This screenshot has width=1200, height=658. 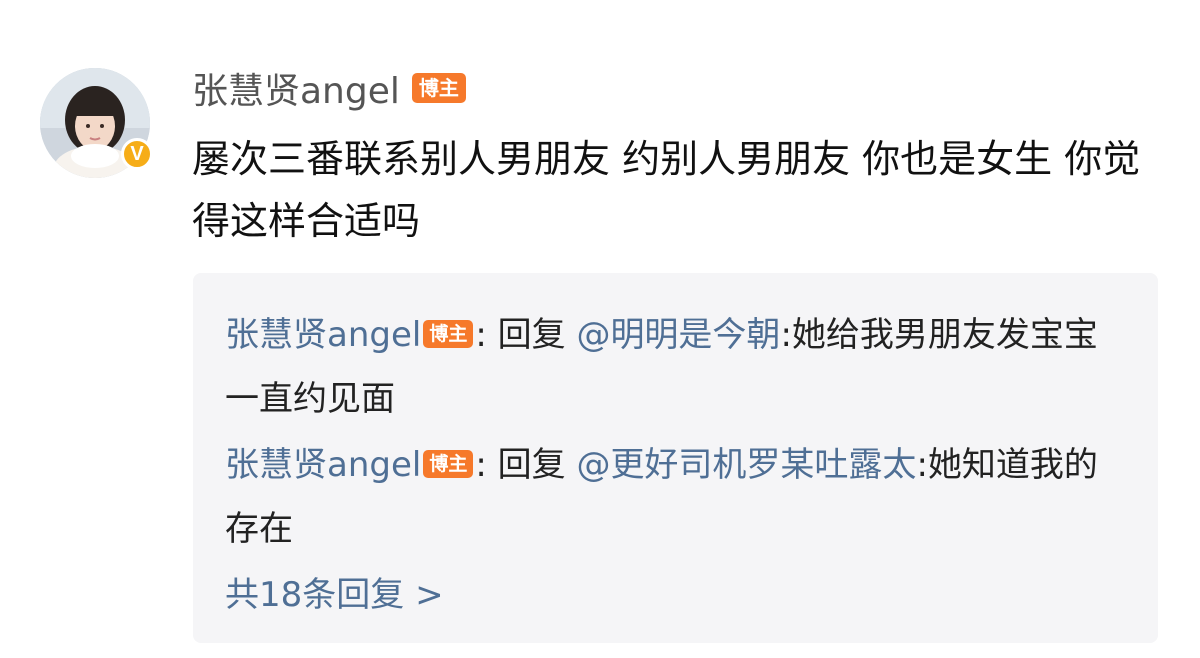 I want to click on verified-badge-icon: V, so click(x=137, y=154).